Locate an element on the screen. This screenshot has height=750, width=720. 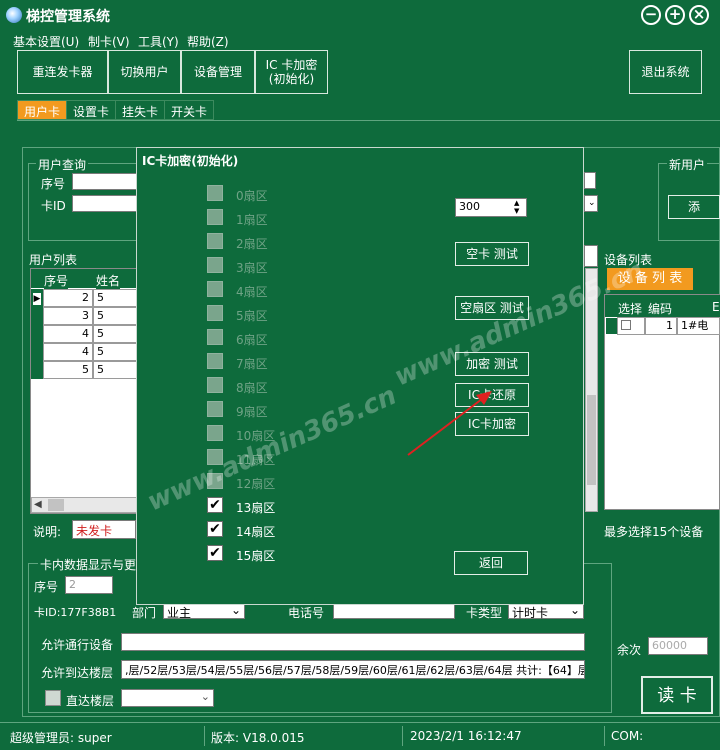
status-version: 版本: V18.0.015 is located at coordinates (258, 738).